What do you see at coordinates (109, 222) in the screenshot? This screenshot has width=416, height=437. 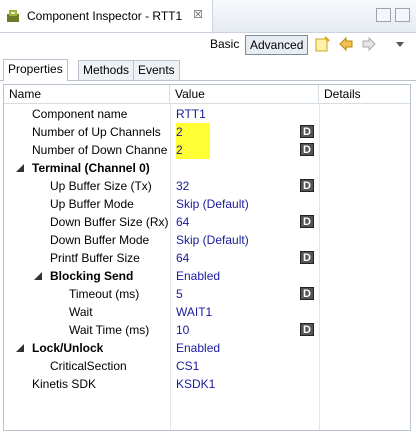 I see `property-name: Down Buffer Size (Rx)` at bounding box center [109, 222].